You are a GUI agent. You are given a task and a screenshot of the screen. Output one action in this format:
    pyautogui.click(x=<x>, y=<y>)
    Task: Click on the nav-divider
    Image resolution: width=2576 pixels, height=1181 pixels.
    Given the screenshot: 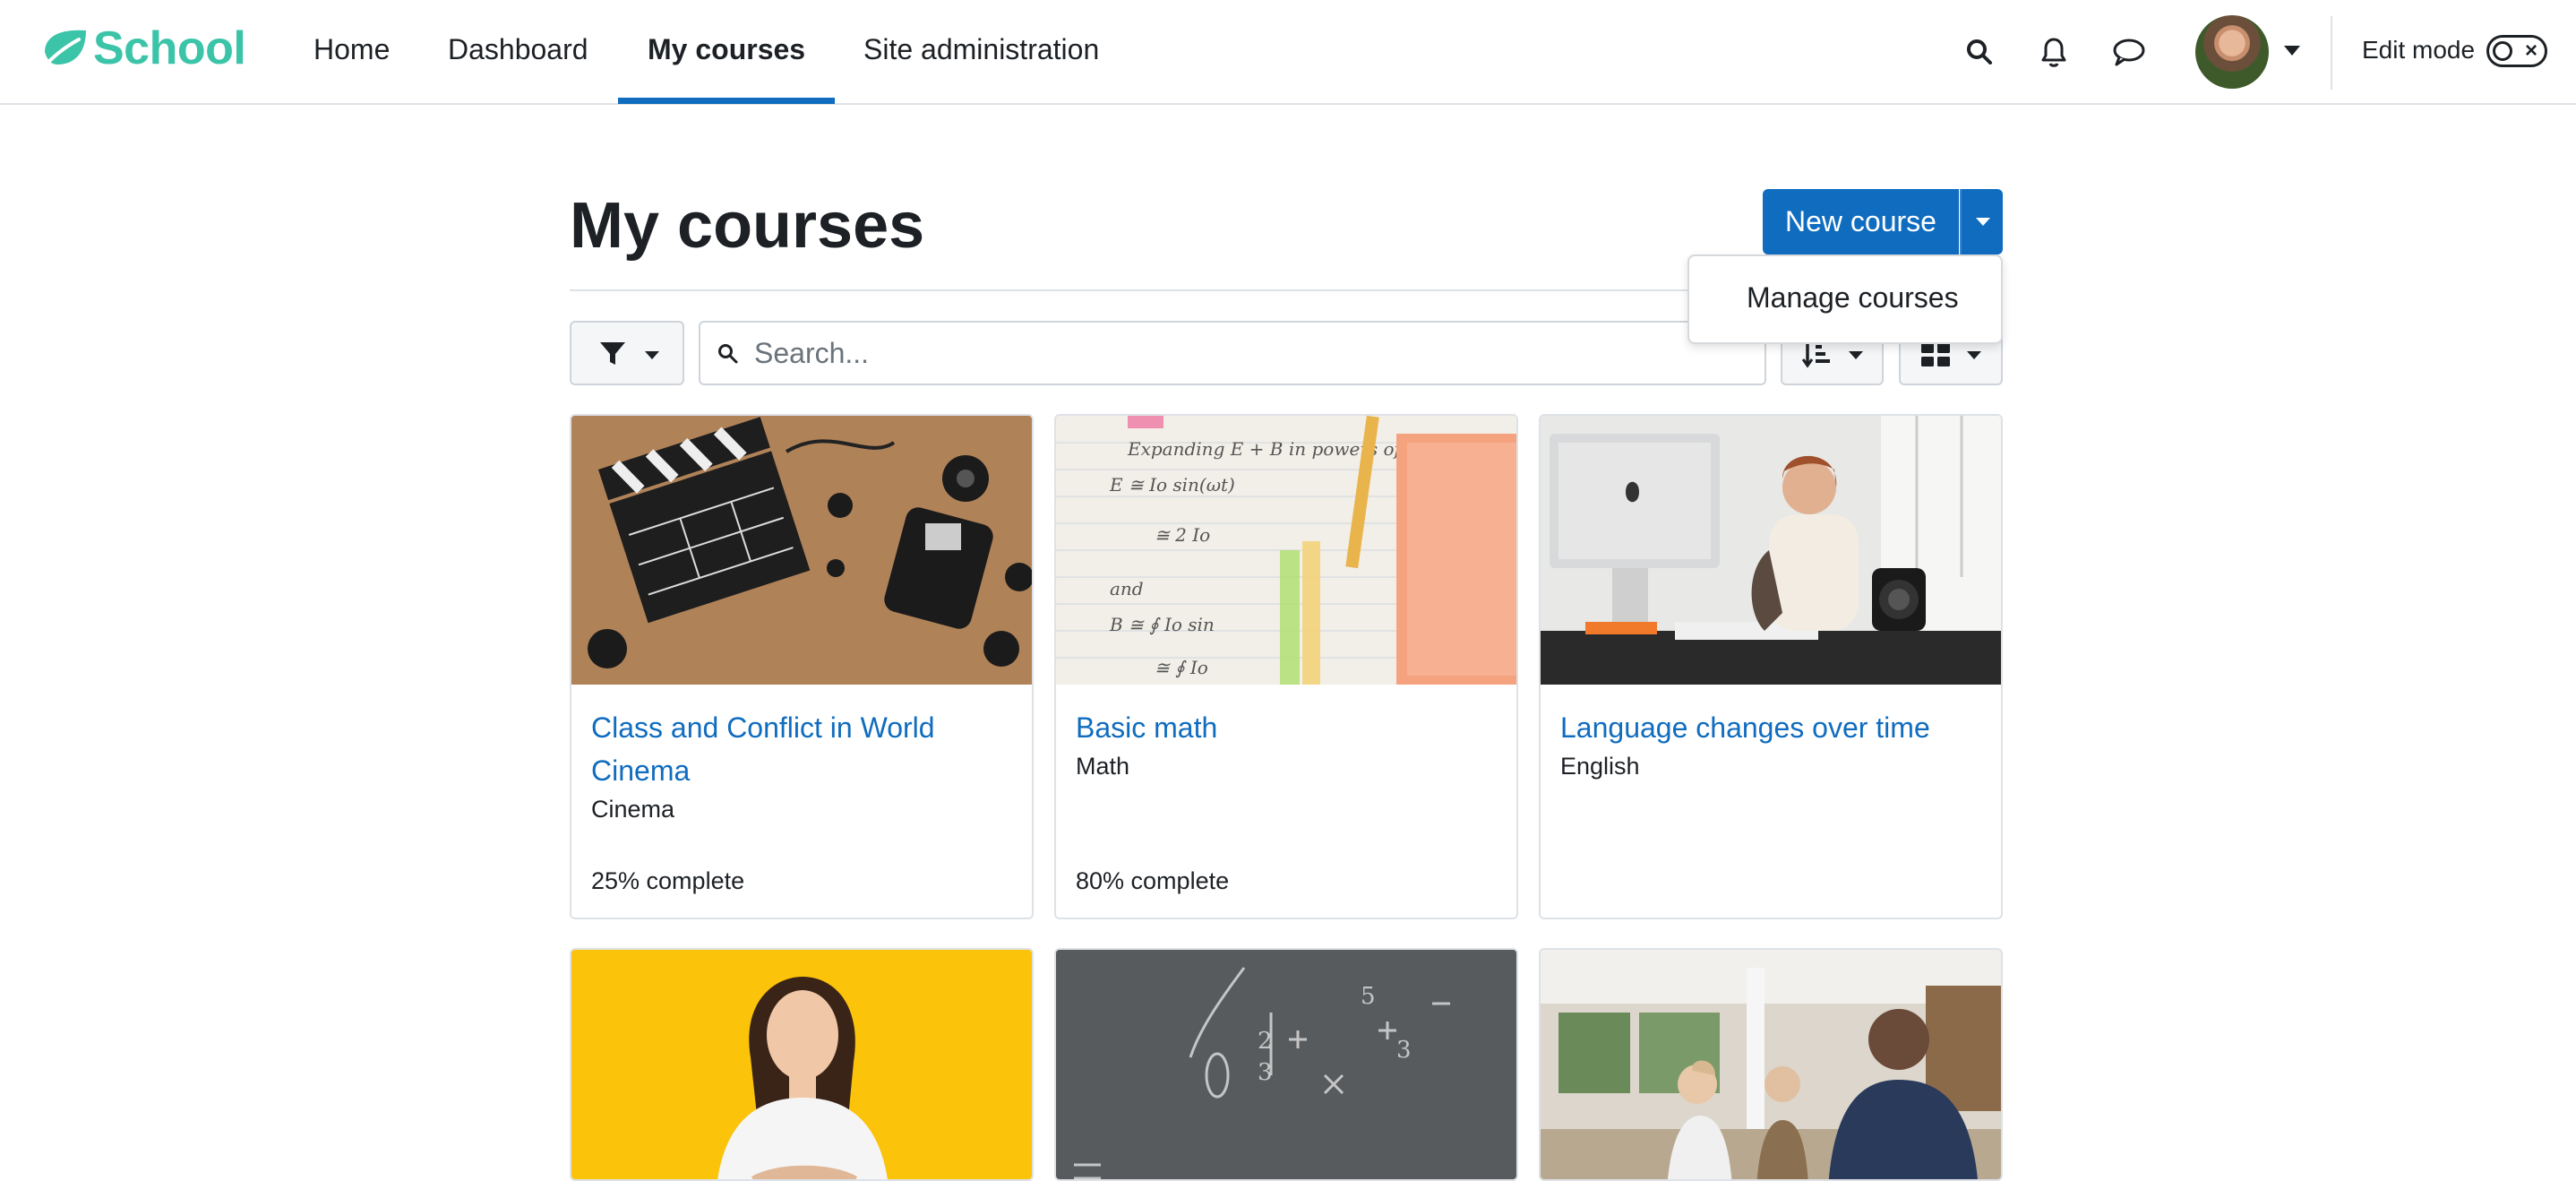 What is the action you would take?
    pyautogui.click(x=2331, y=53)
    